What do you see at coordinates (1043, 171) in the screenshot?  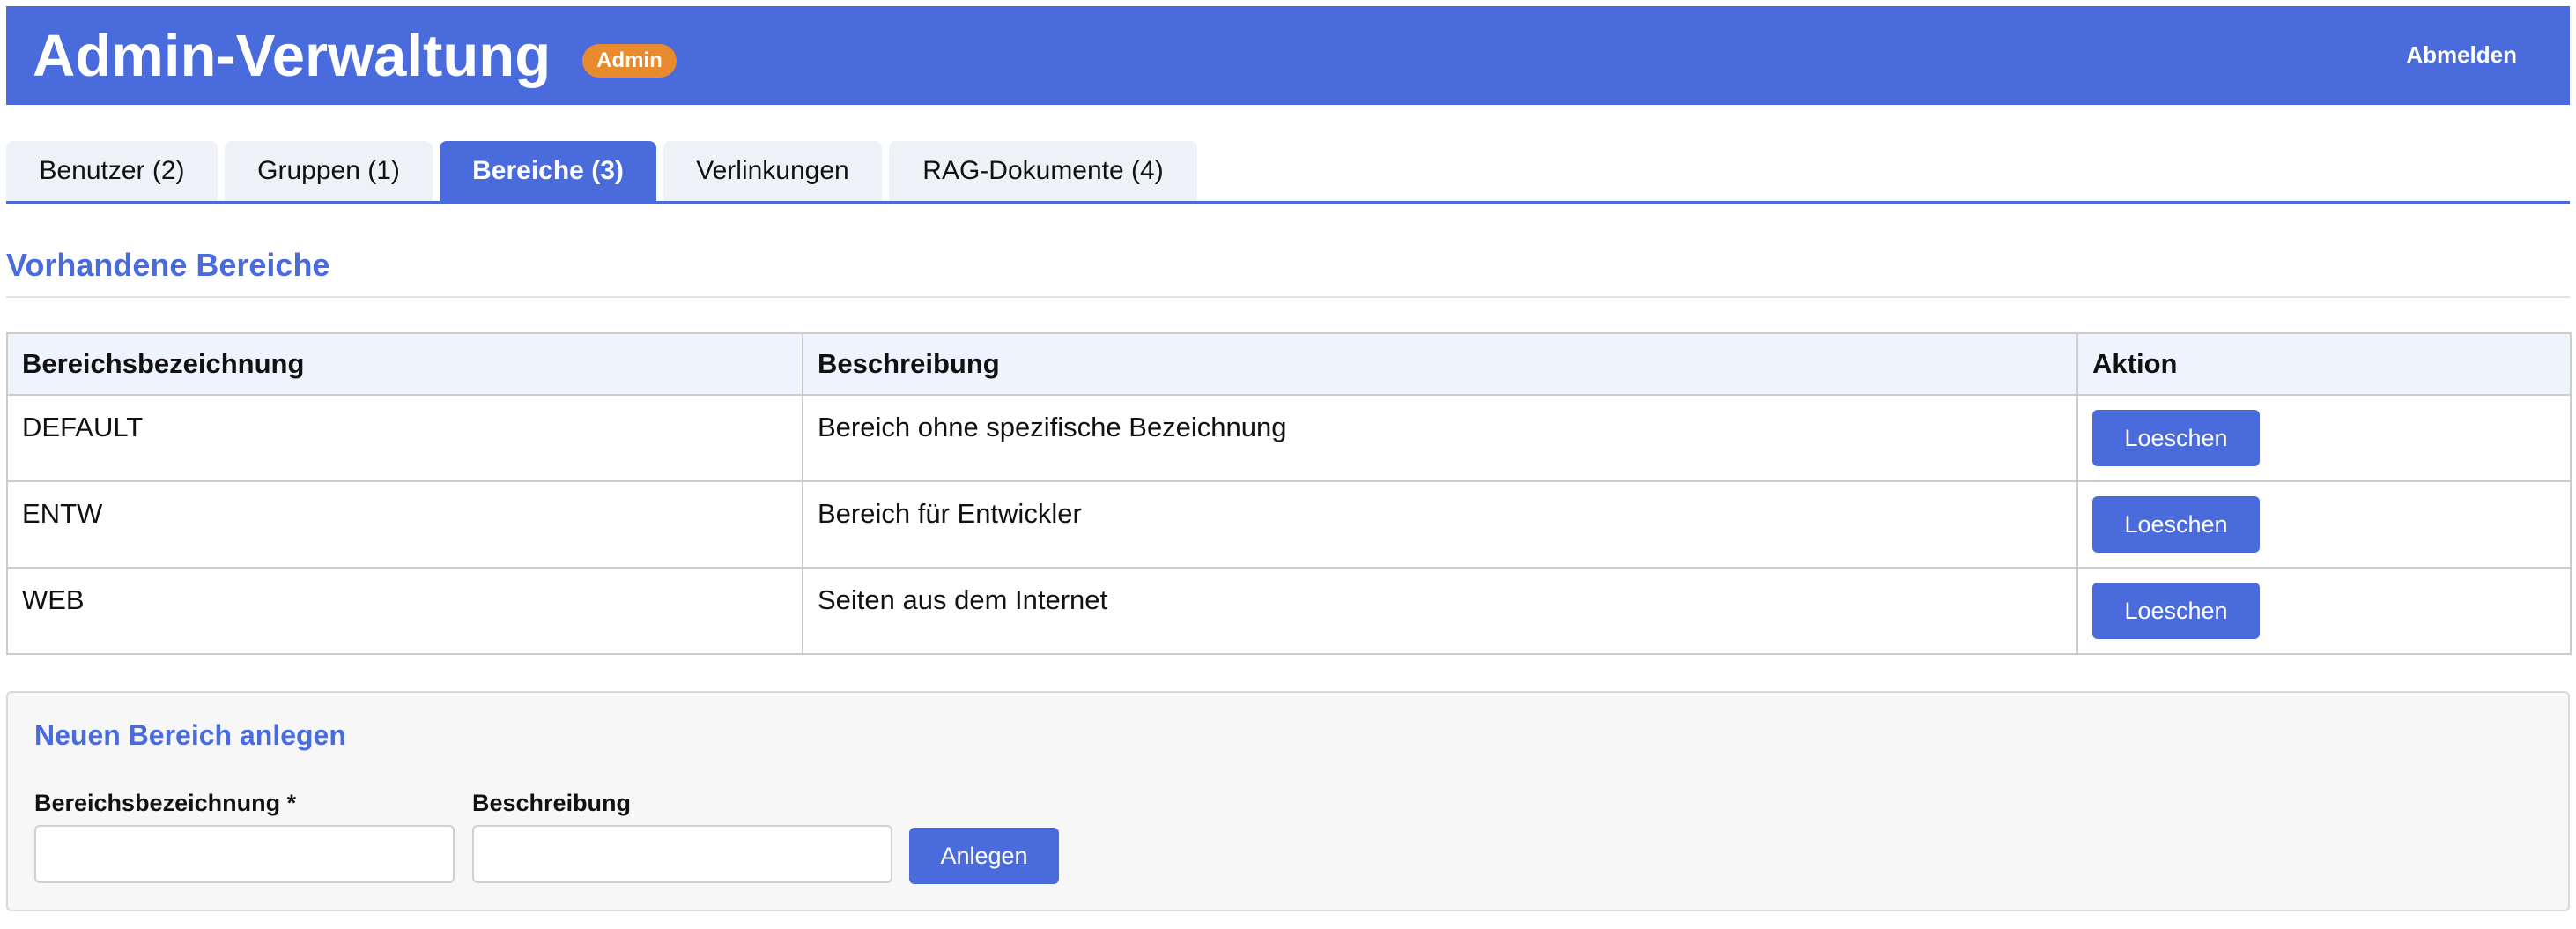 I see `tab-rag-dokumente: RAG-Dokumente (4)` at bounding box center [1043, 171].